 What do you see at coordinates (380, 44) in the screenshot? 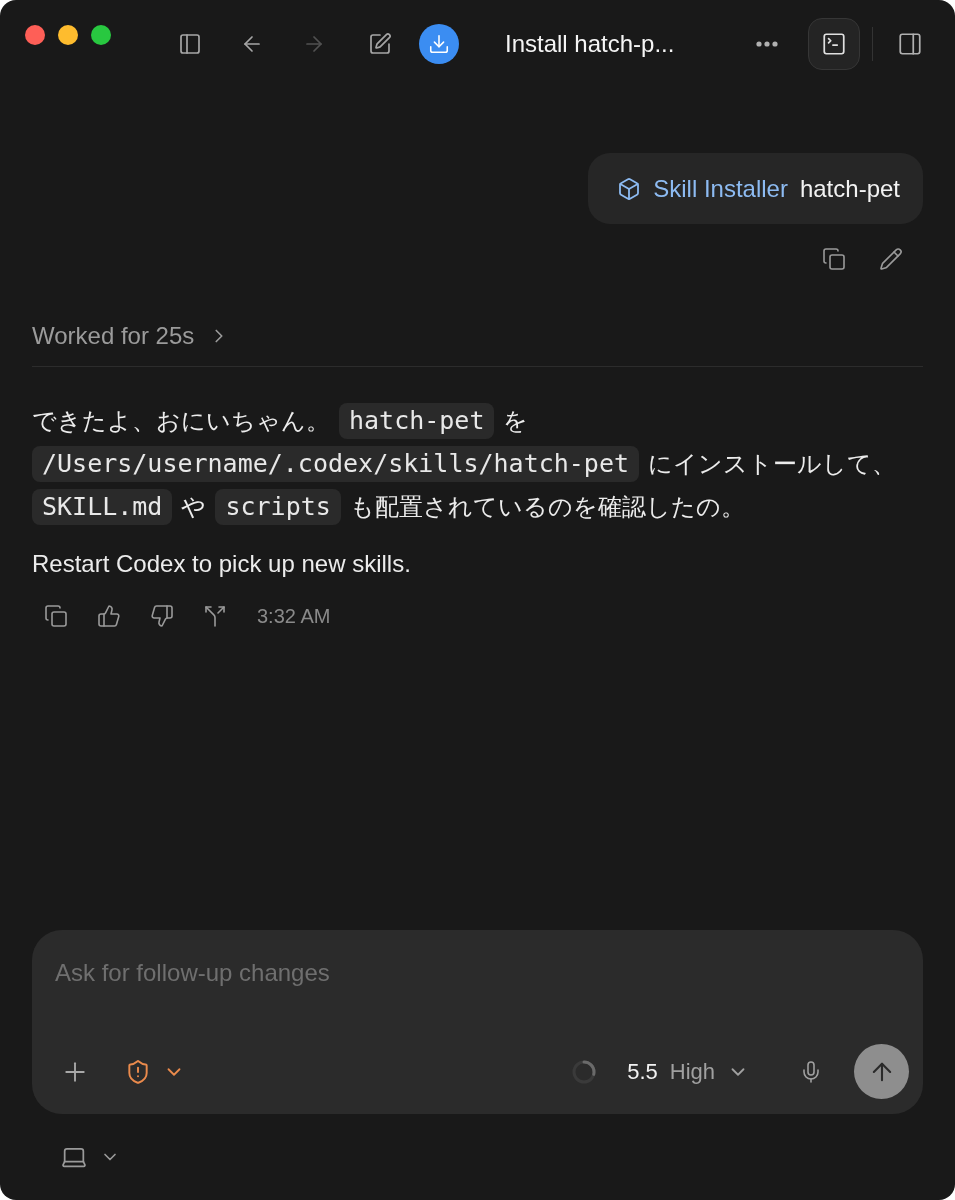
I see `compose-icon` at bounding box center [380, 44].